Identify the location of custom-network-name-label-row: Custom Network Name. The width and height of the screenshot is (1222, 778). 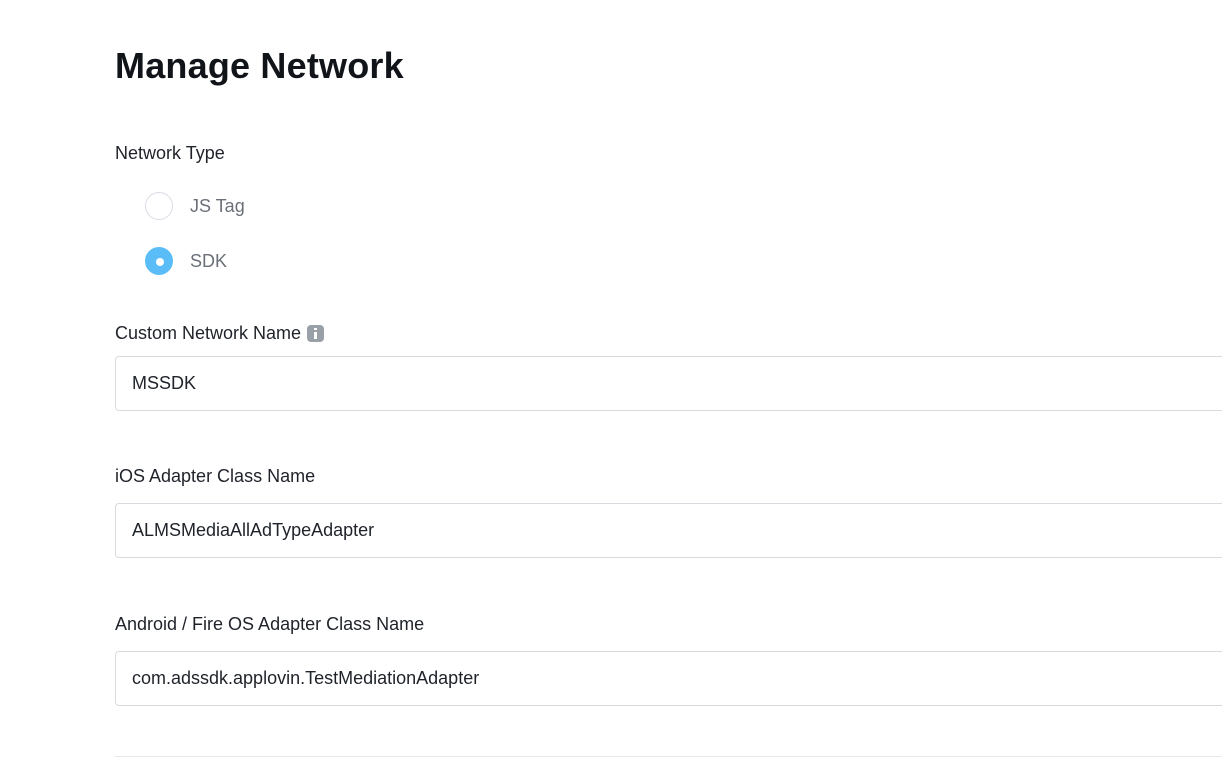
(220, 333).